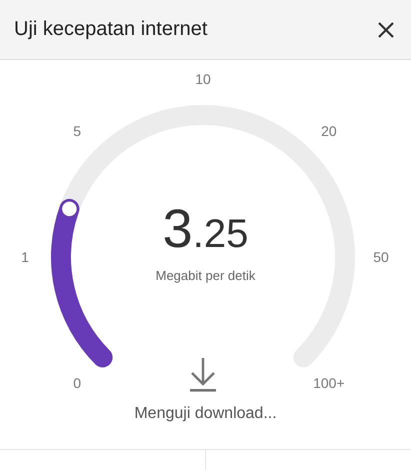 This screenshot has height=470, width=411. What do you see at coordinates (203, 375) in the screenshot?
I see `download-icon` at bounding box center [203, 375].